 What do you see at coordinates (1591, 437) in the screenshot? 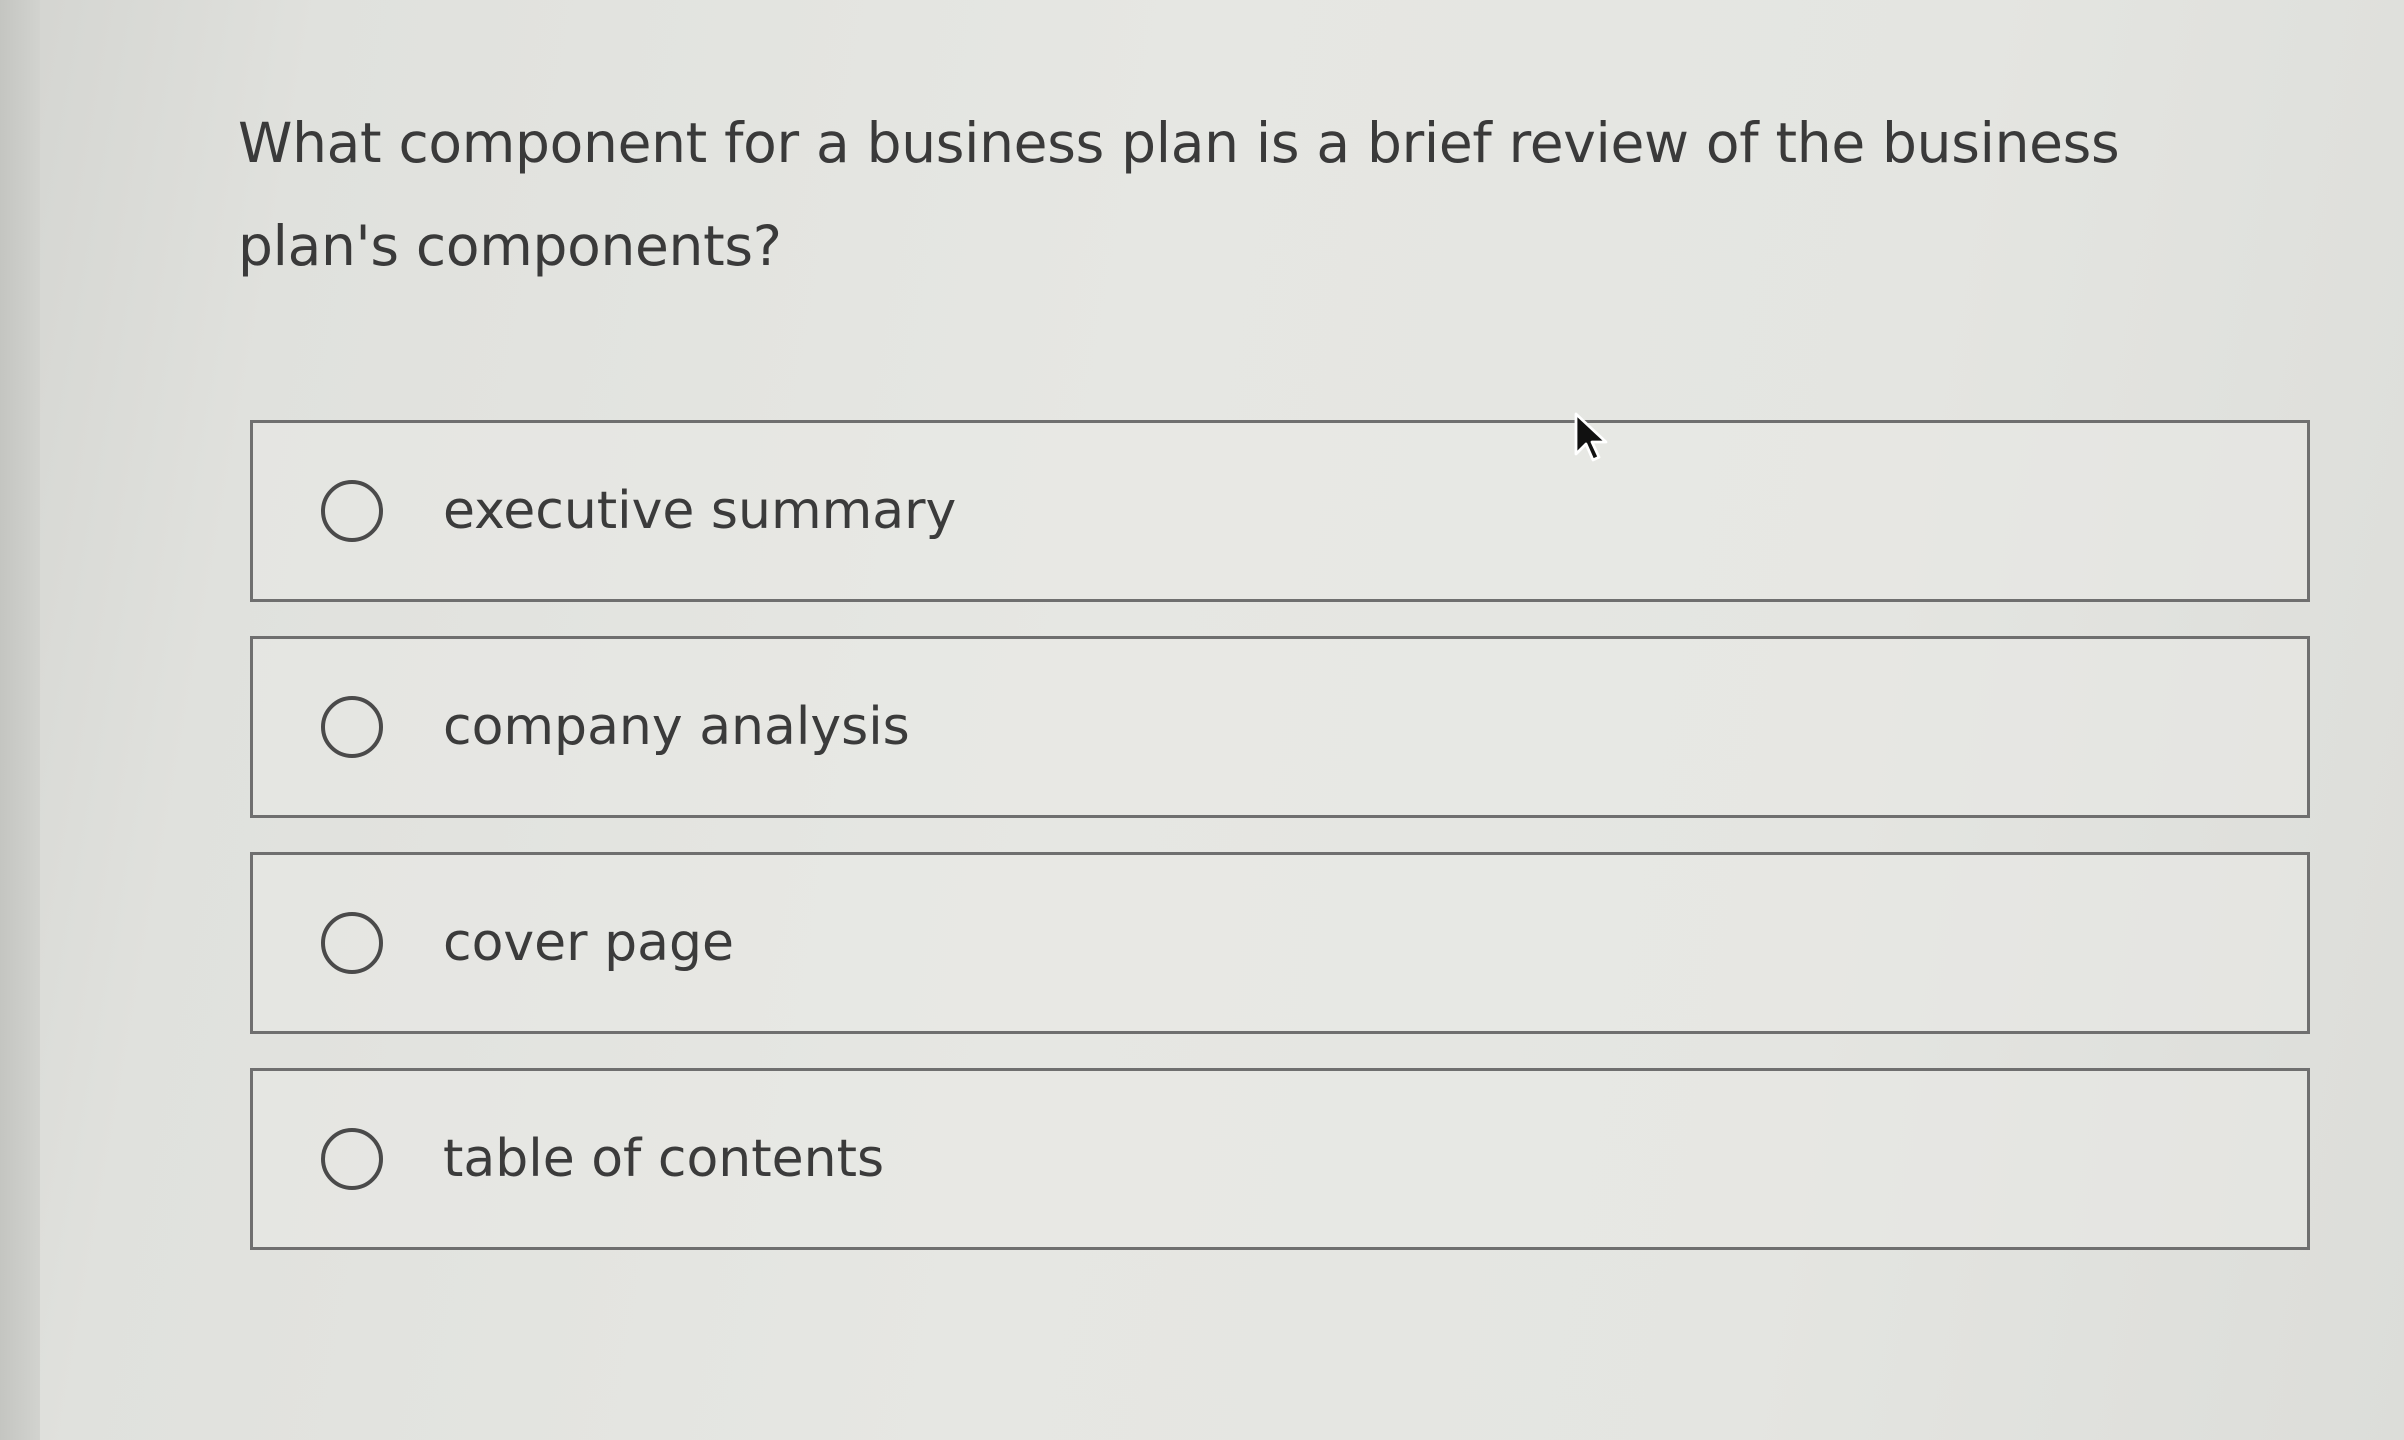
I see `mouse-pointer-icon` at bounding box center [1591, 437].